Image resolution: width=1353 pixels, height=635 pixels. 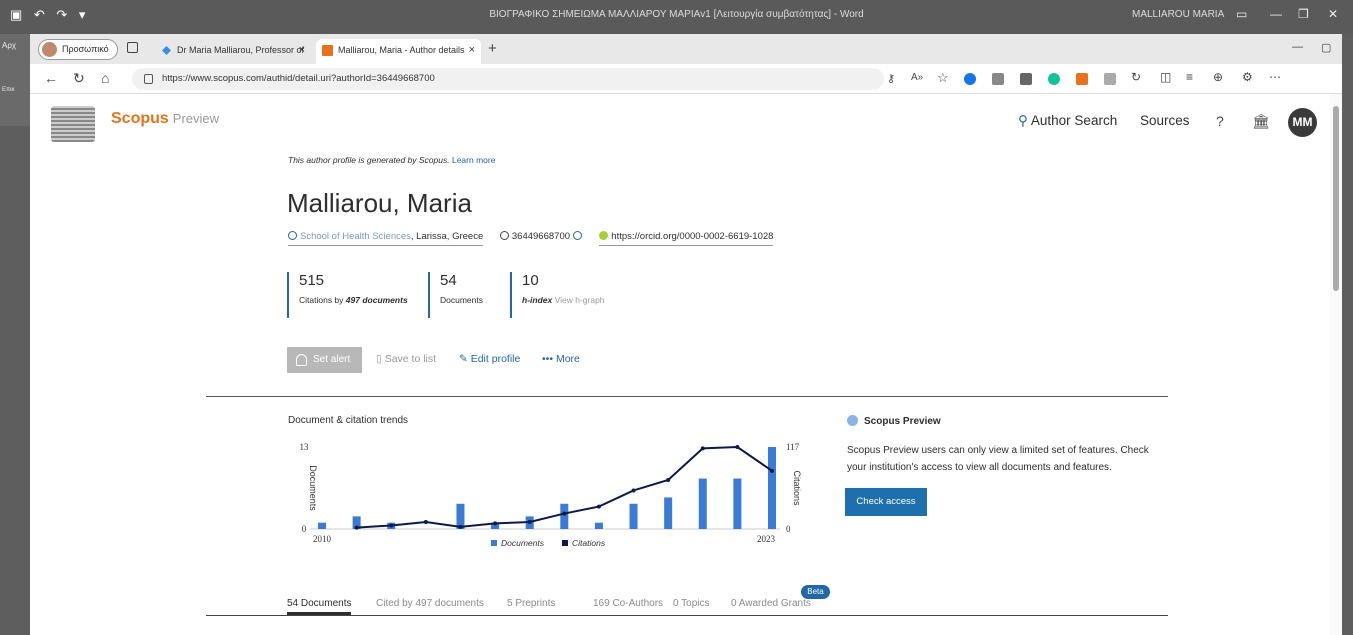 I want to click on extension-grey-icon, so click(x=998, y=79).